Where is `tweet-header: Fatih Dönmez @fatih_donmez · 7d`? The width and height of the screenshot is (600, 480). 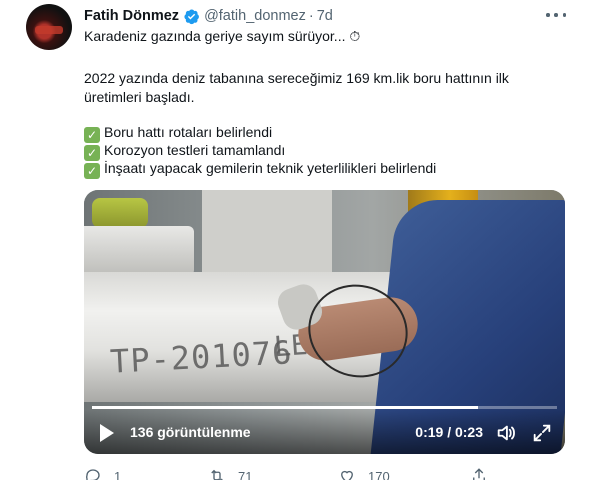
tweet-header: Fatih Dönmez @fatih_donmez · 7d is located at coordinates (312, 16).